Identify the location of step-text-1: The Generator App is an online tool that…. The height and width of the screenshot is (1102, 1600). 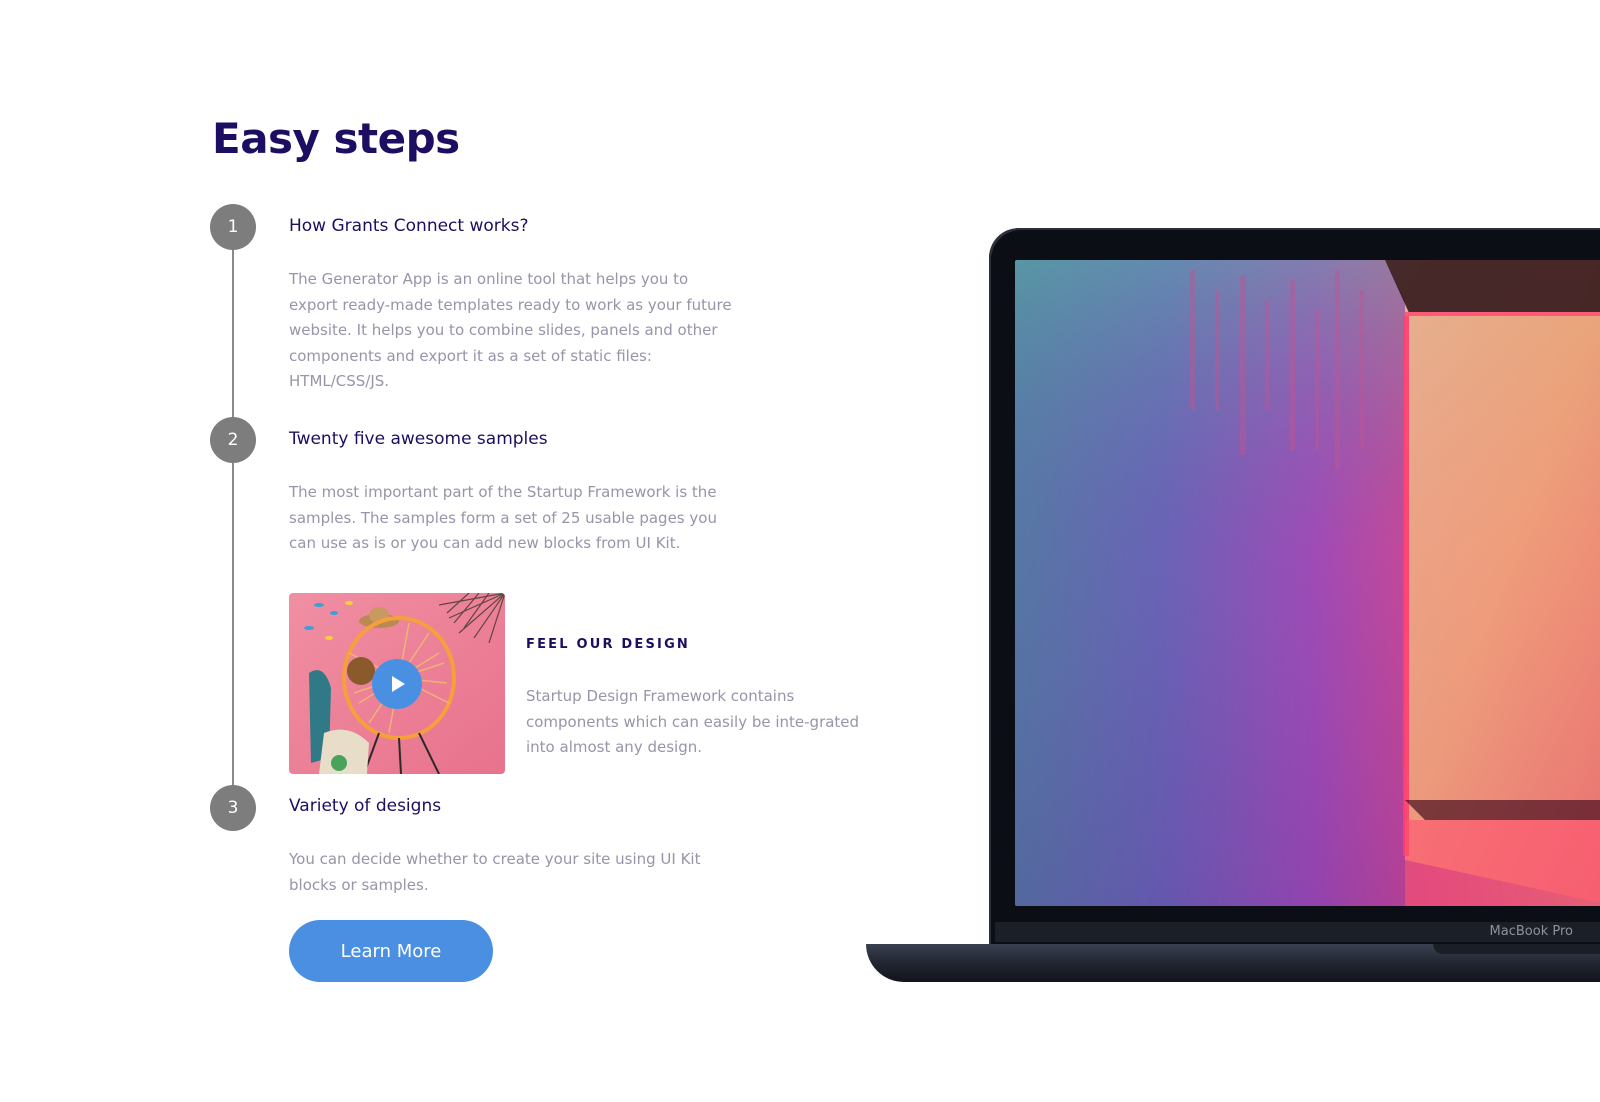
(510, 330).